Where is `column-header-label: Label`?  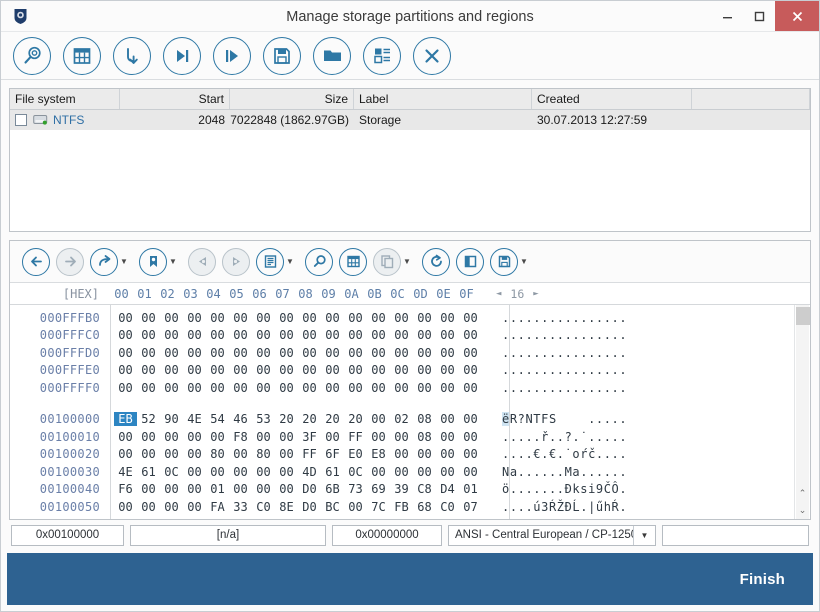
column-header-label: Label is located at coordinates (443, 99).